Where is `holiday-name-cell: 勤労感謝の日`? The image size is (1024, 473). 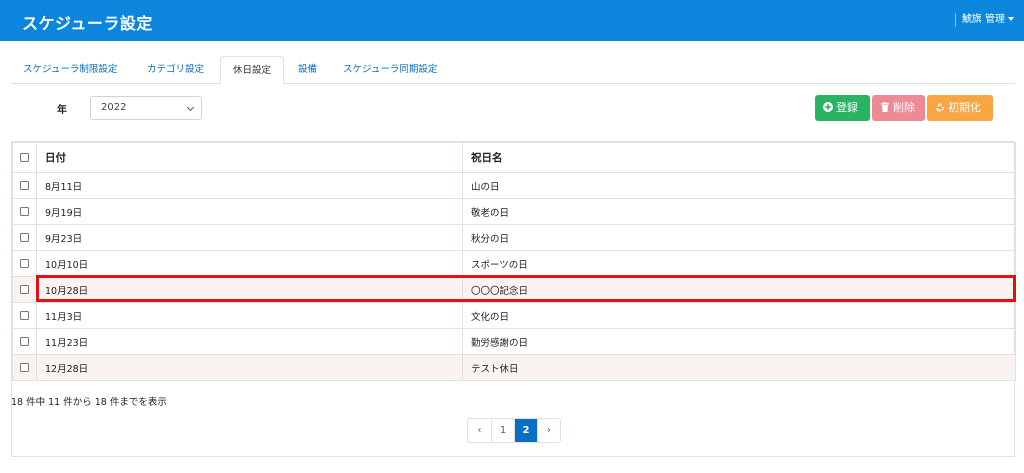 holiday-name-cell: 勤労感謝の日 is located at coordinates (739, 341).